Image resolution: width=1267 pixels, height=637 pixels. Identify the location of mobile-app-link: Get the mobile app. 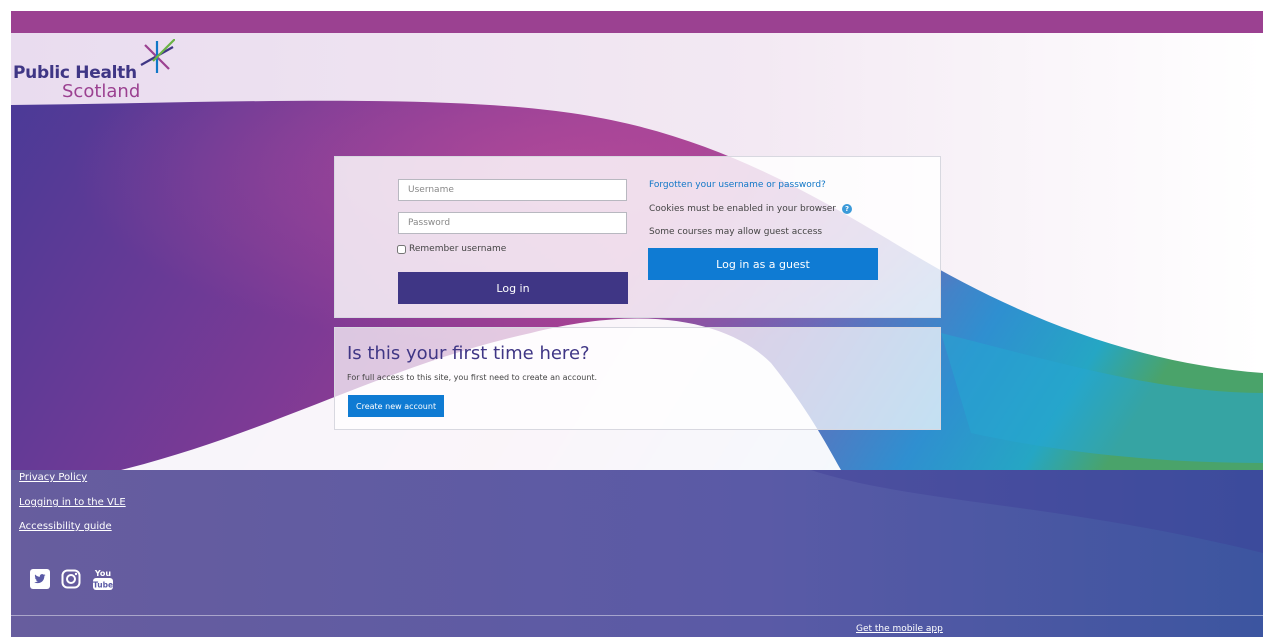
(899, 629).